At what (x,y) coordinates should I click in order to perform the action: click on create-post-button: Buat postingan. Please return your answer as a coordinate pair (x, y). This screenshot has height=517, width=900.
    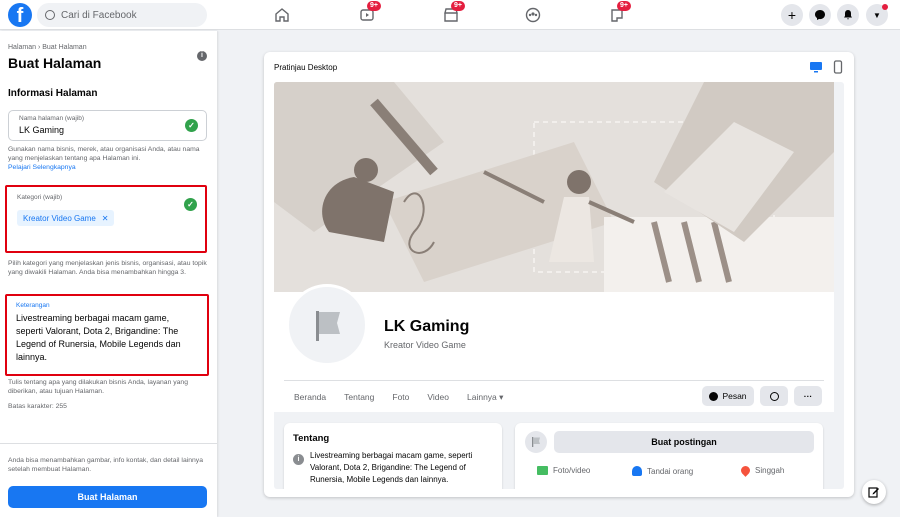
    Looking at the image, I should click on (684, 442).